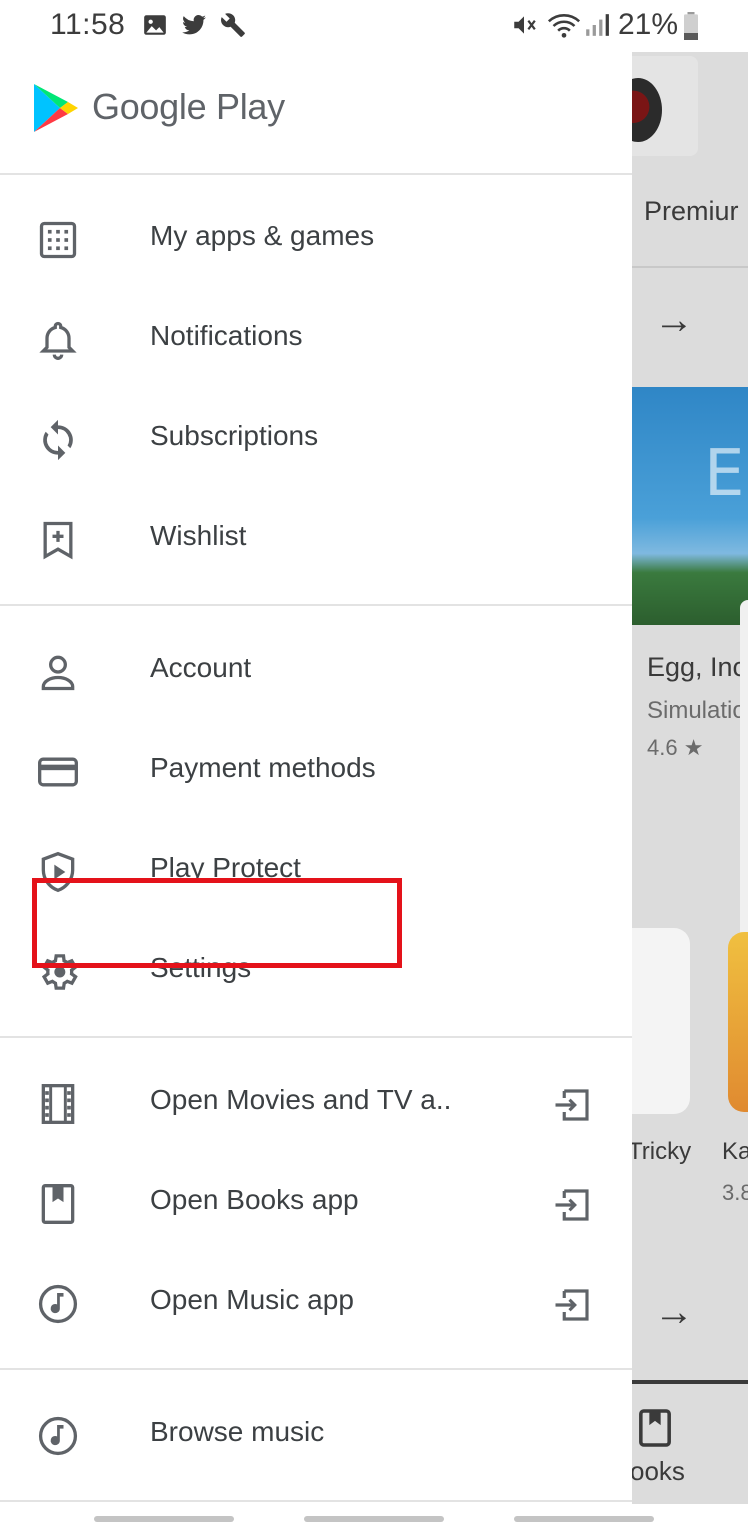 The image size is (748, 1536). Describe the element at coordinates (316, 540) in the screenshot. I see `nav-item-wishlist: Wishlist` at that location.